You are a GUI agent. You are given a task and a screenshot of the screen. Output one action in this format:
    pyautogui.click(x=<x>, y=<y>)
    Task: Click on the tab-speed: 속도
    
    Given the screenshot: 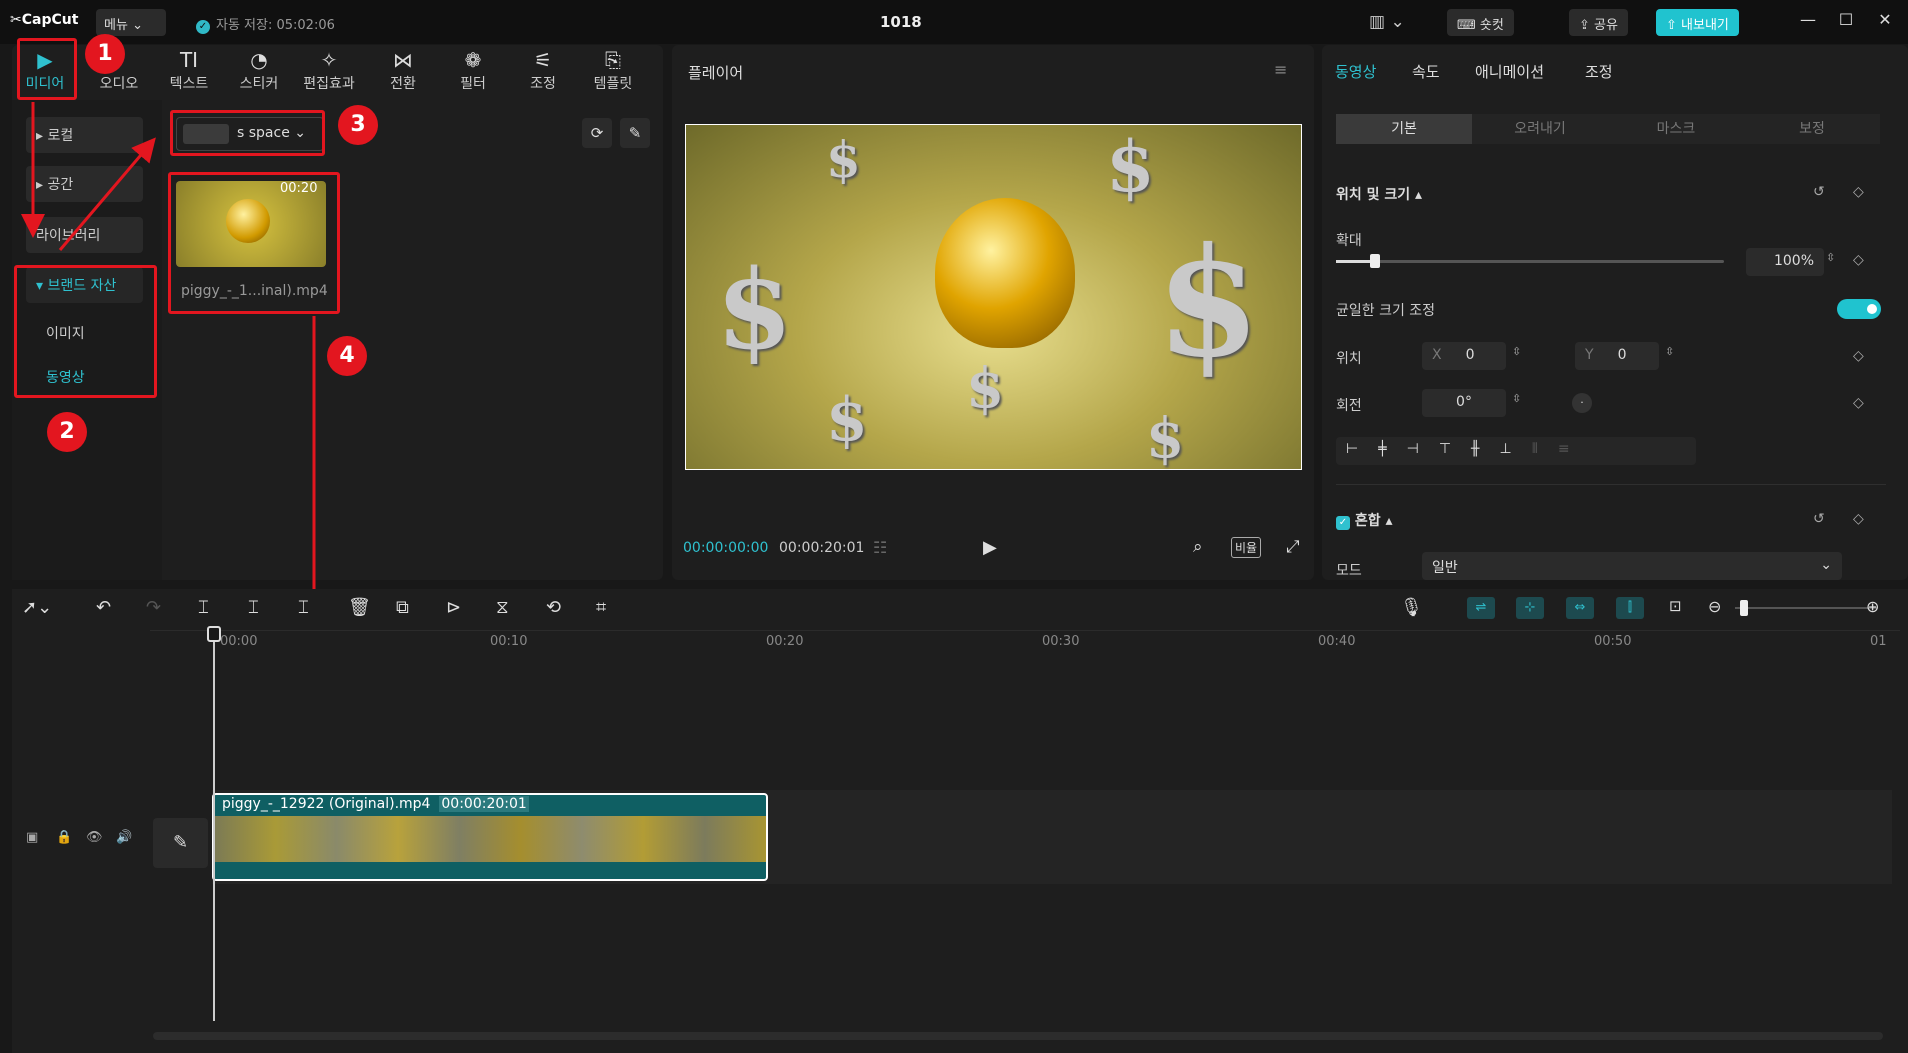 What is the action you would take?
    pyautogui.click(x=1426, y=71)
    